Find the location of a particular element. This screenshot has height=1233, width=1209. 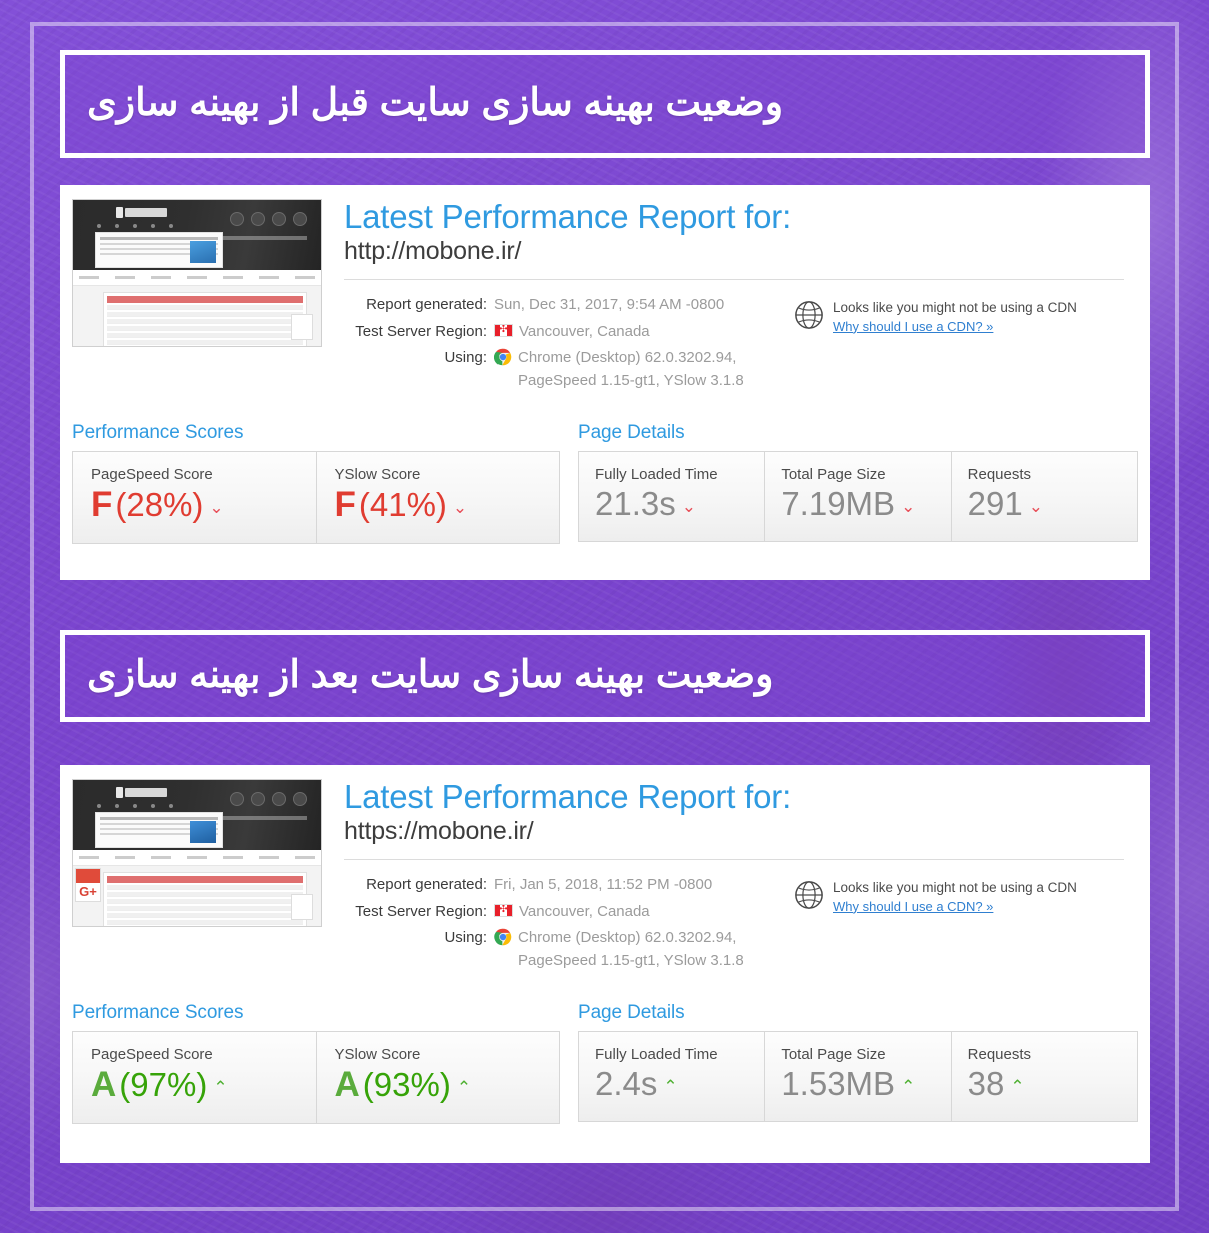

score-value-yslow: F (41%) ⌄ is located at coordinates (438, 505).